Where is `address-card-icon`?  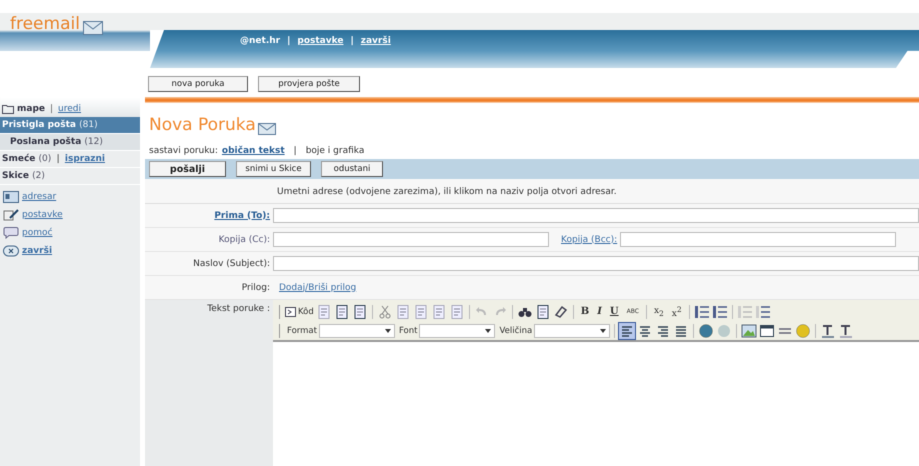 address-card-icon is located at coordinates (11, 197).